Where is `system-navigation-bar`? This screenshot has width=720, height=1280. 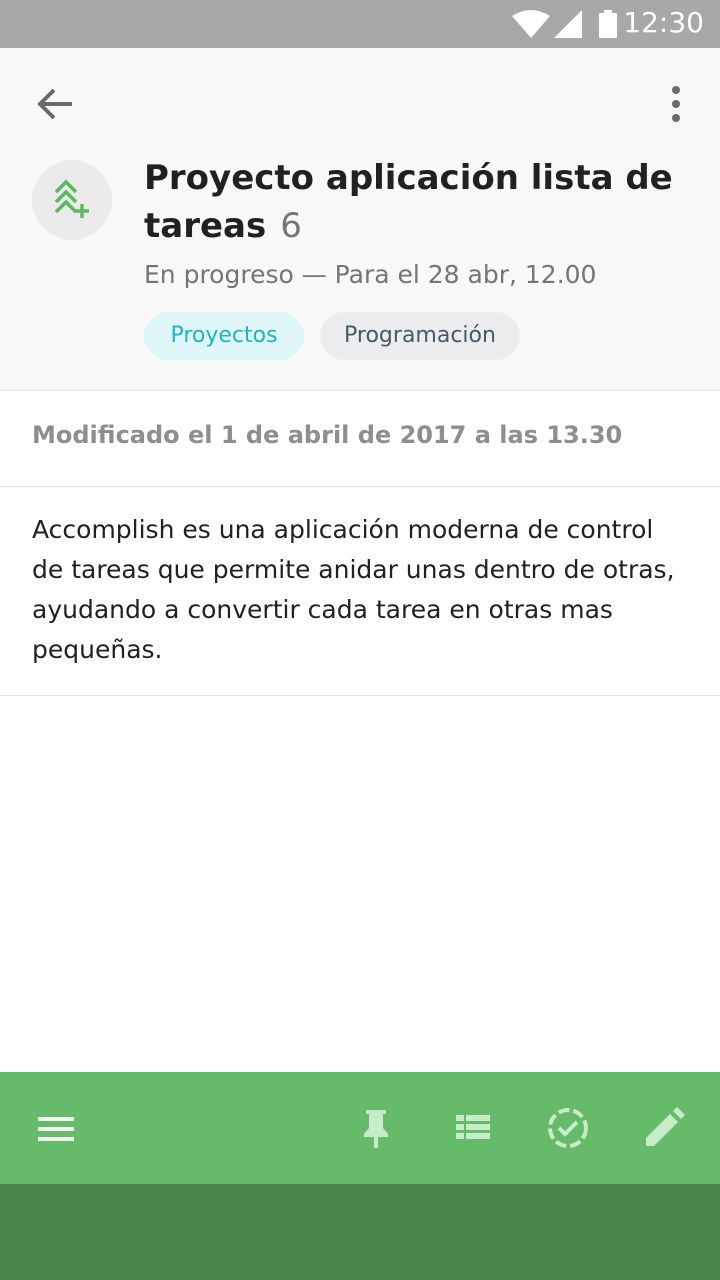
system-navigation-bar is located at coordinates (360, 1232).